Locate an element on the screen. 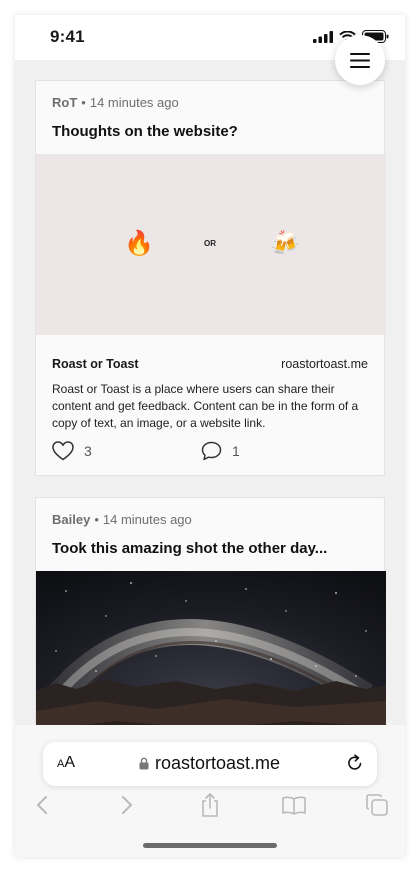 This screenshot has height=874, width=420. url-text: roastortoast.me is located at coordinates (218, 763).